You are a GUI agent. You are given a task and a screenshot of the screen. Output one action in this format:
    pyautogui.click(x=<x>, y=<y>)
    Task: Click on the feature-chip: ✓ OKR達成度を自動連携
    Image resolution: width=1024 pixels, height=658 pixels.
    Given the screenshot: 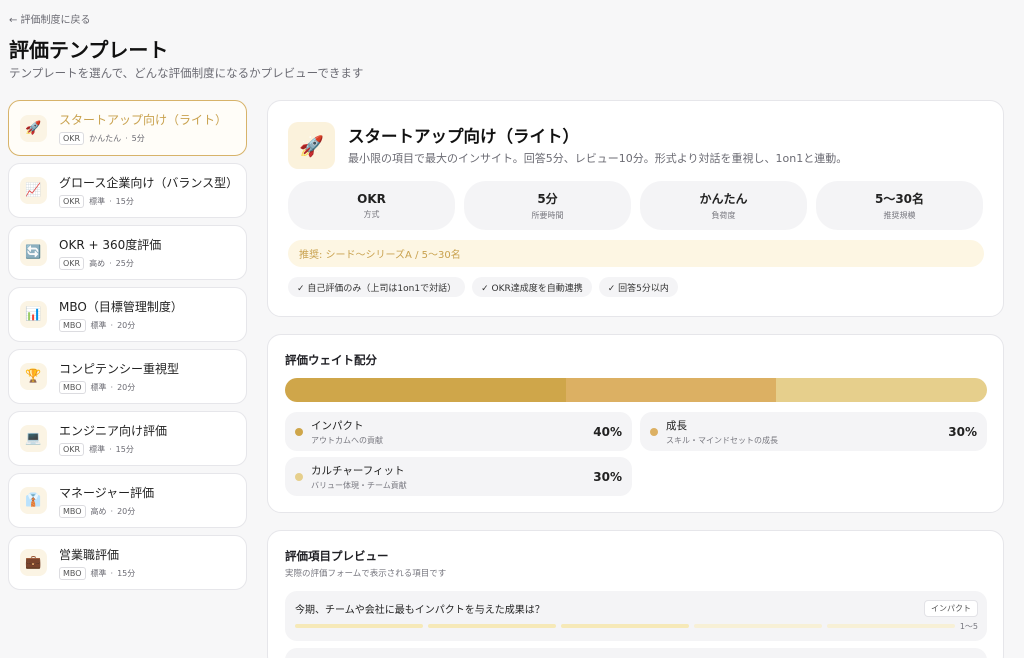 What is the action you would take?
    pyautogui.click(x=532, y=287)
    